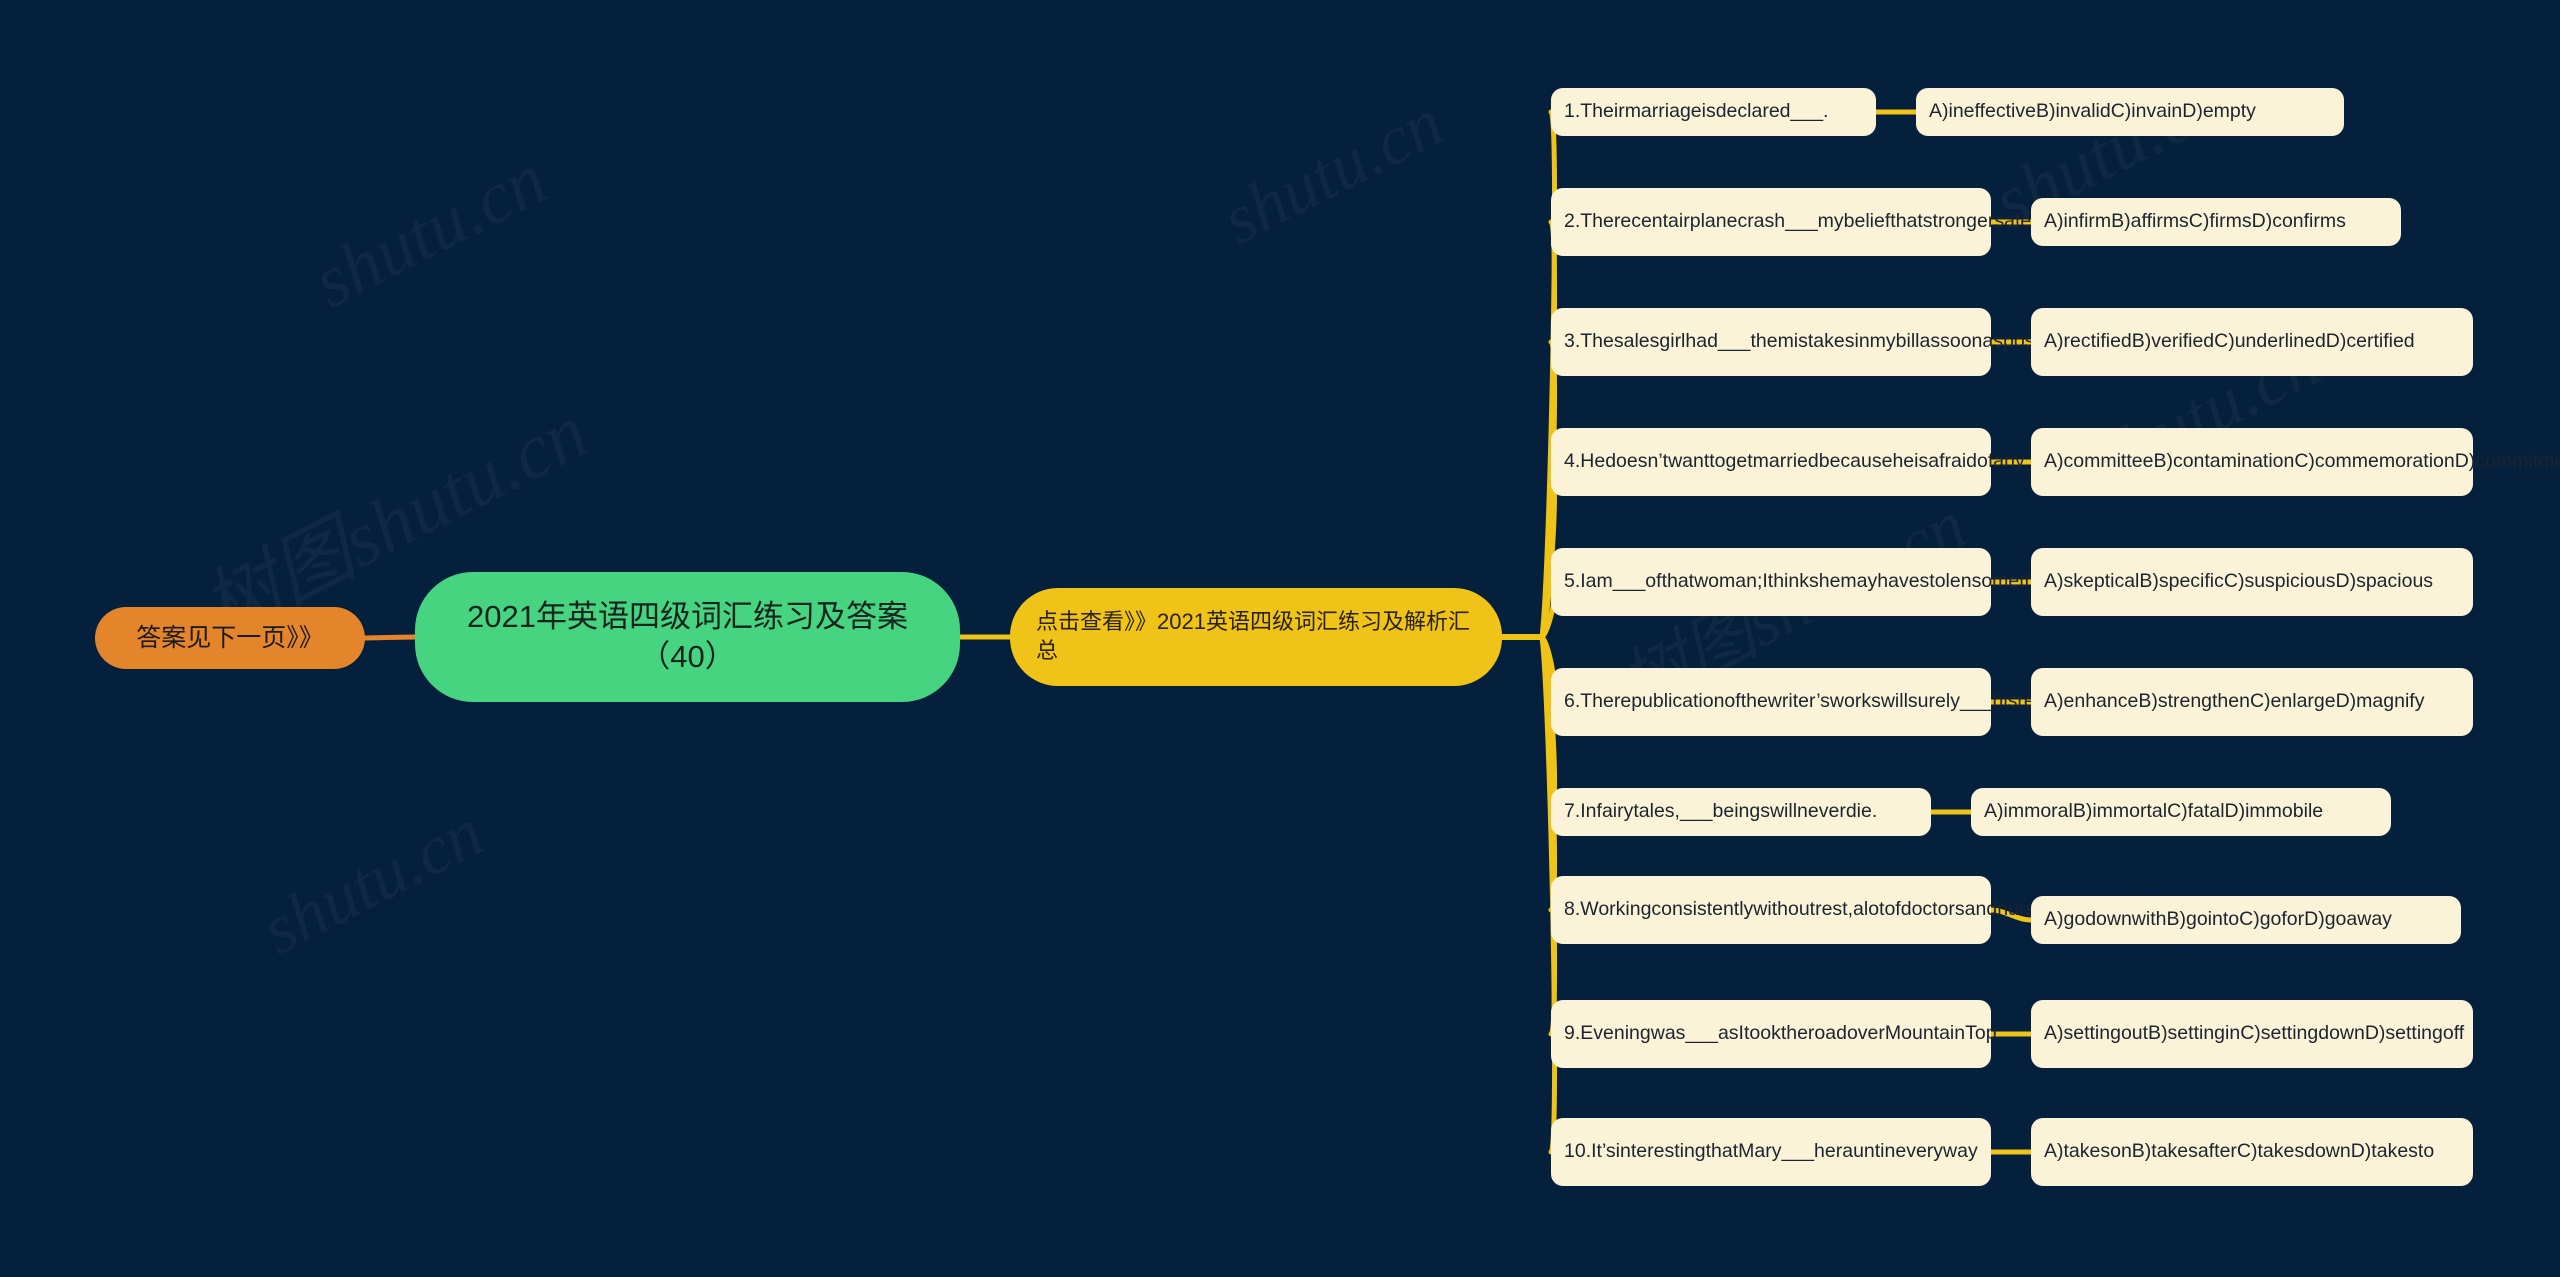  I want to click on prev-page-node-label: 答案见下一页》》, so click(230, 637).